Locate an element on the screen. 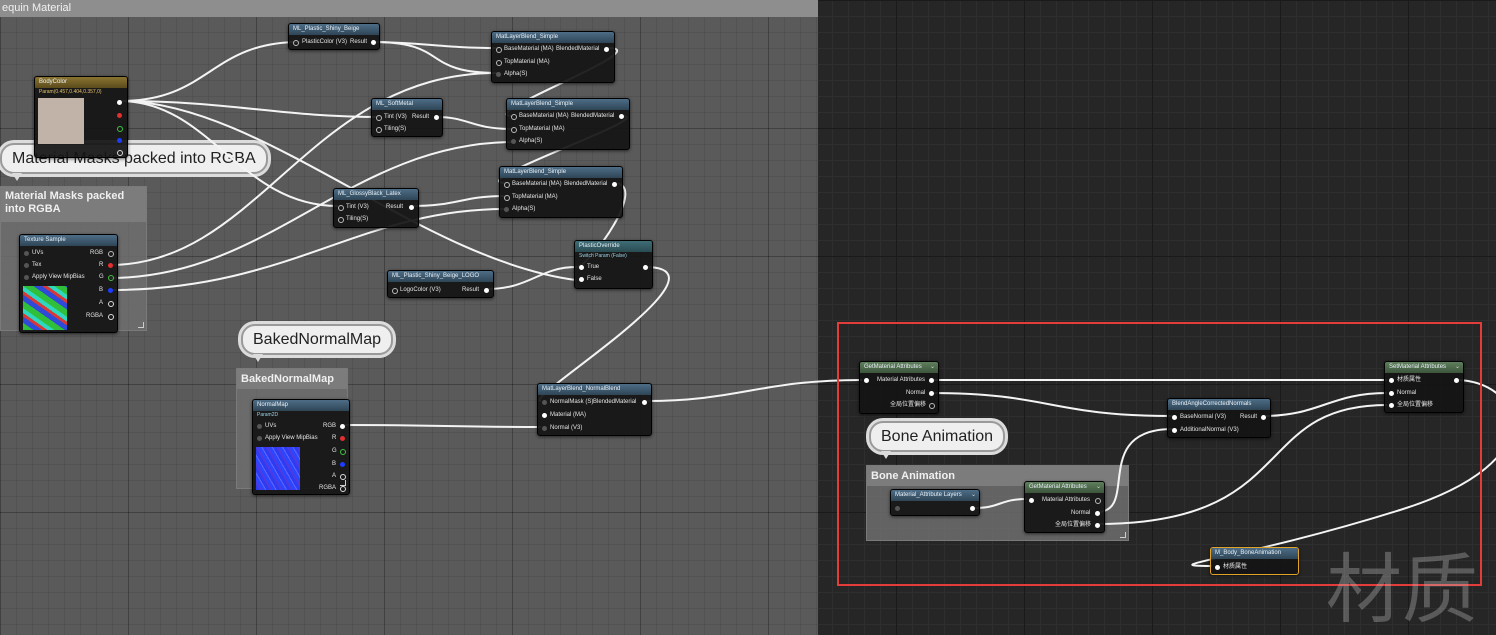 This screenshot has width=1496, height=635. label-uvs: UVs is located at coordinates (38, 253).